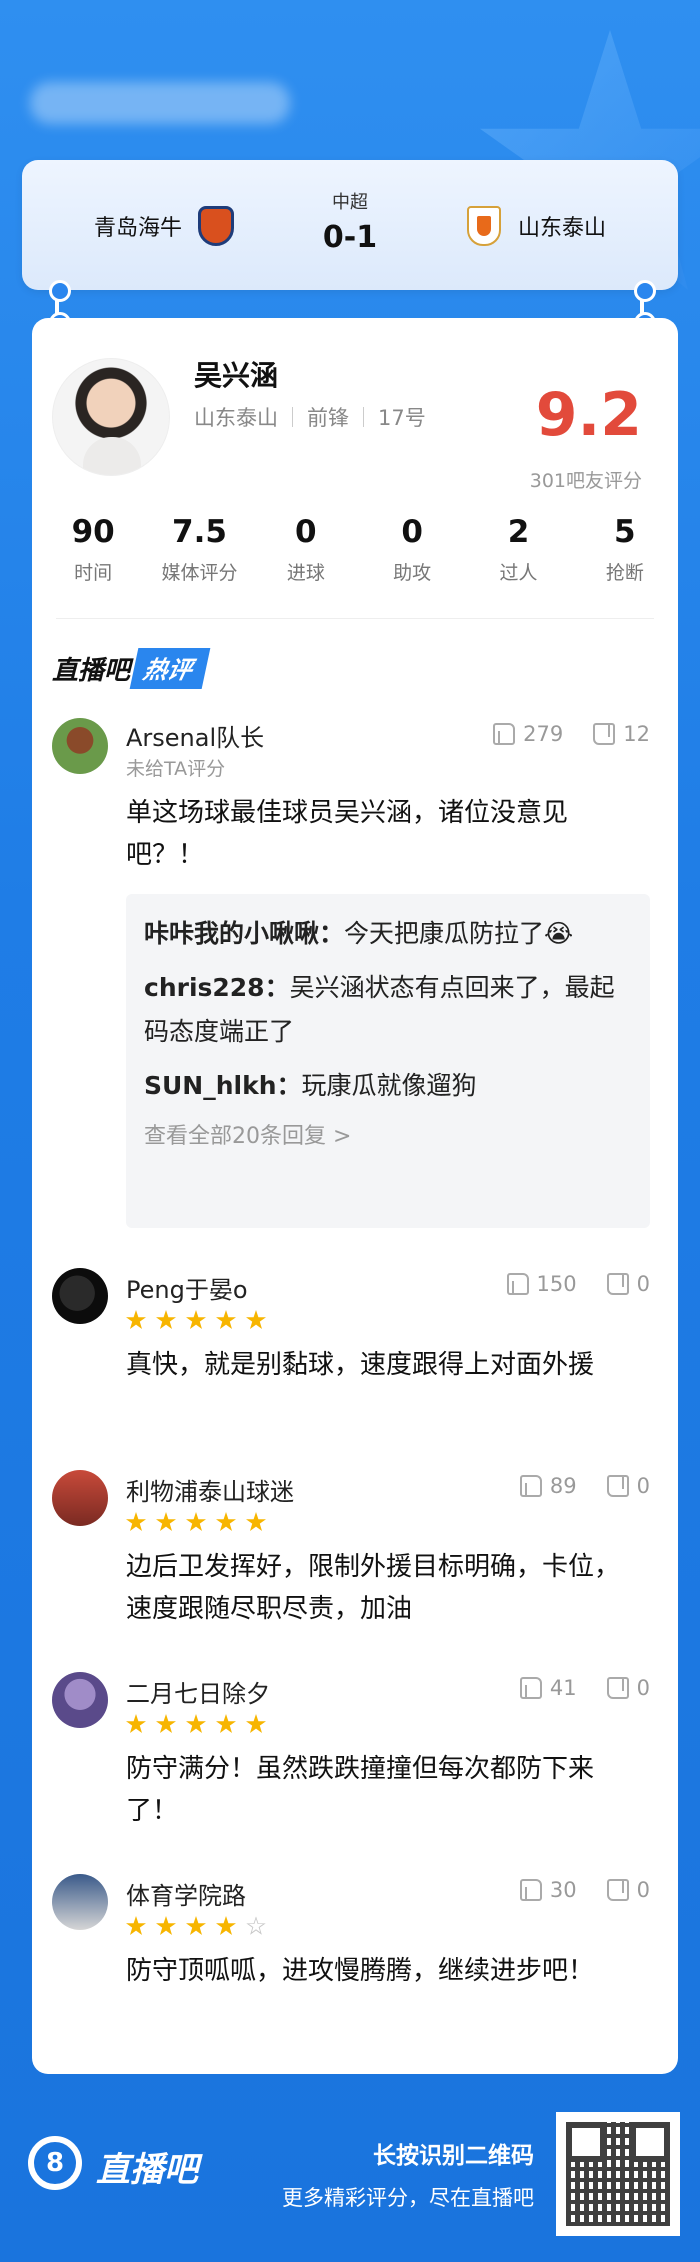  I want to click on like-count: 279, so click(543, 734).